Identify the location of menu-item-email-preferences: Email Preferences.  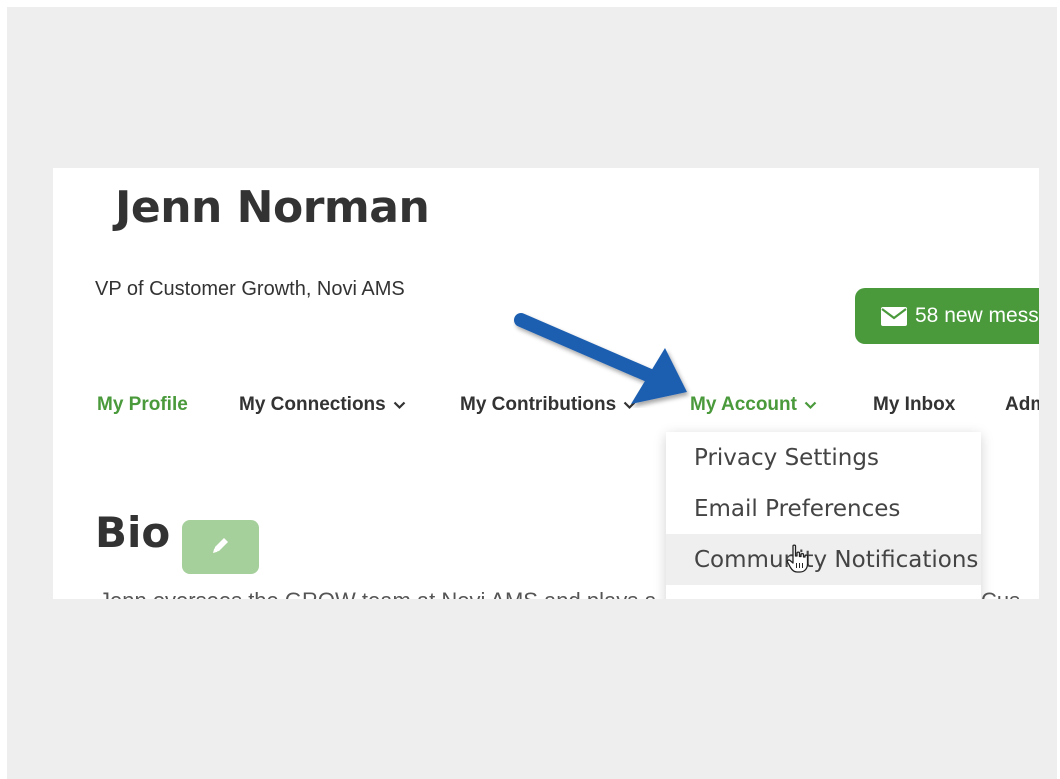
(823, 508).